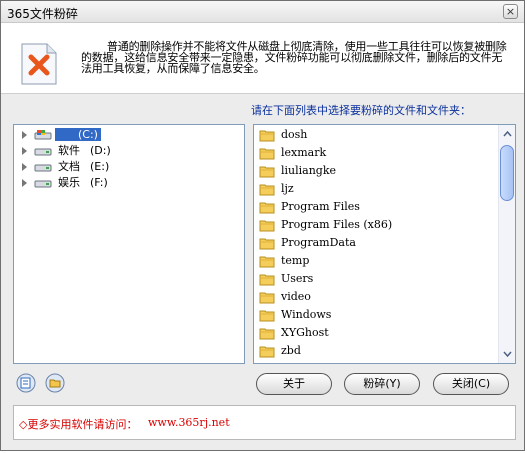 This screenshot has width=527, height=453. What do you see at coordinates (337, 224) in the screenshot?
I see `file-name: Program Files (x86)` at bounding box center [337, 224].